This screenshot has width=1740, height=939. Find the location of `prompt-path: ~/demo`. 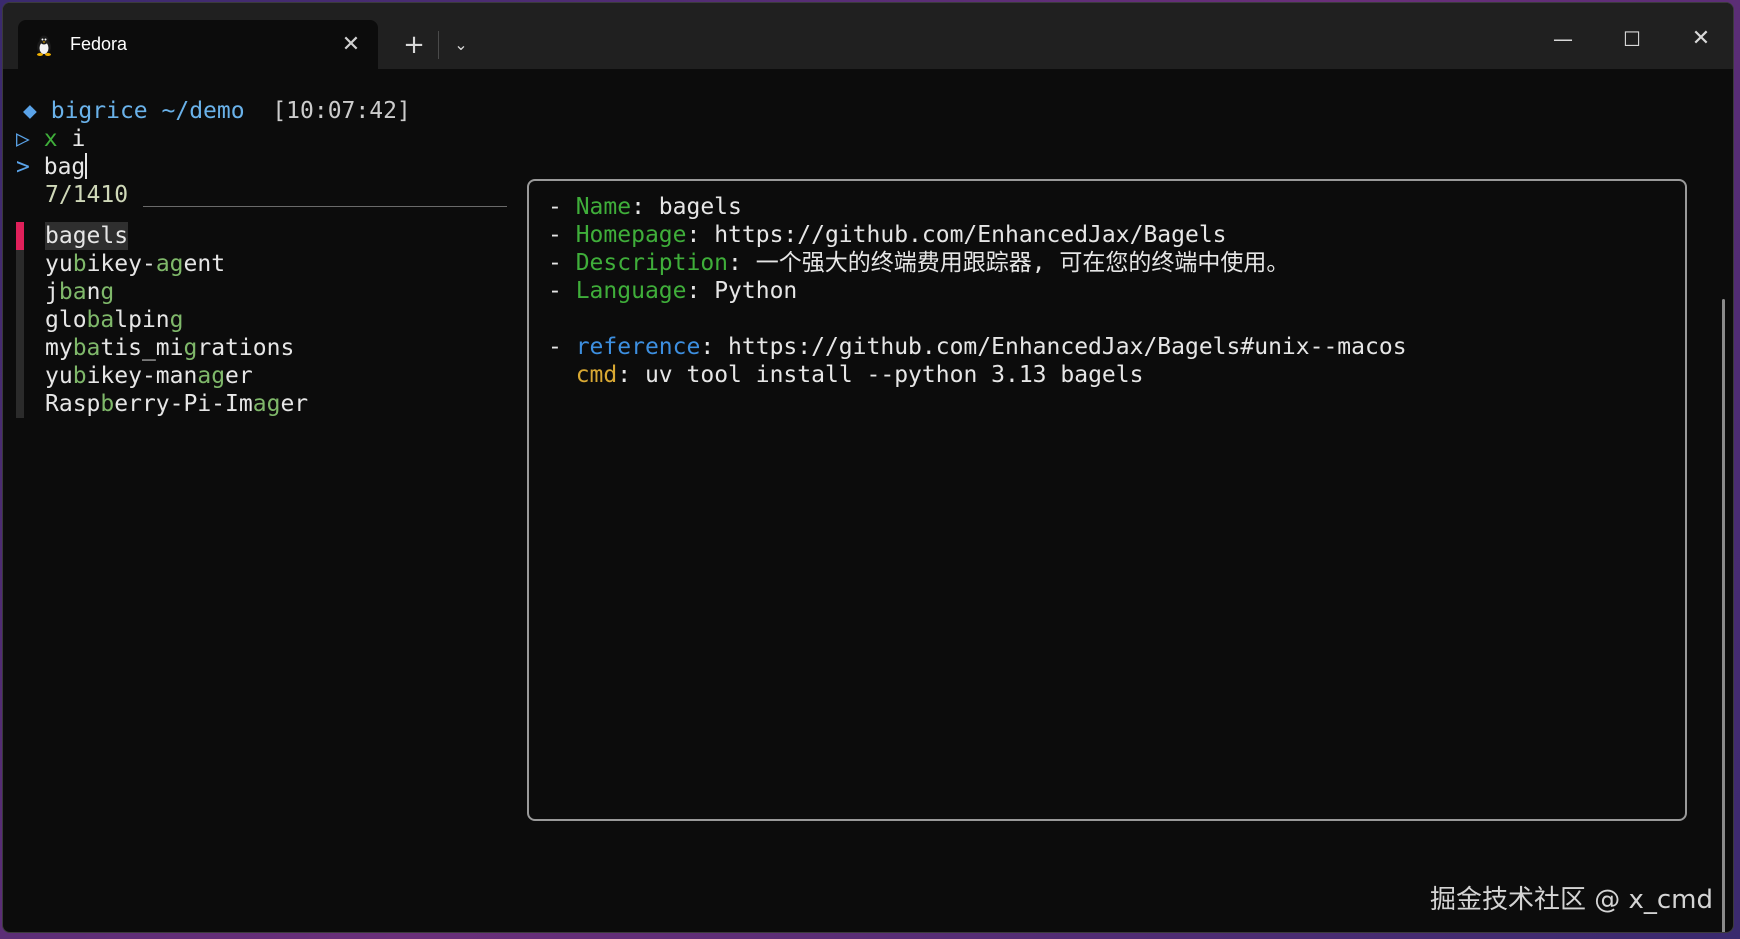

prompt-path: ~/demo is located at coordinates (203, 111).